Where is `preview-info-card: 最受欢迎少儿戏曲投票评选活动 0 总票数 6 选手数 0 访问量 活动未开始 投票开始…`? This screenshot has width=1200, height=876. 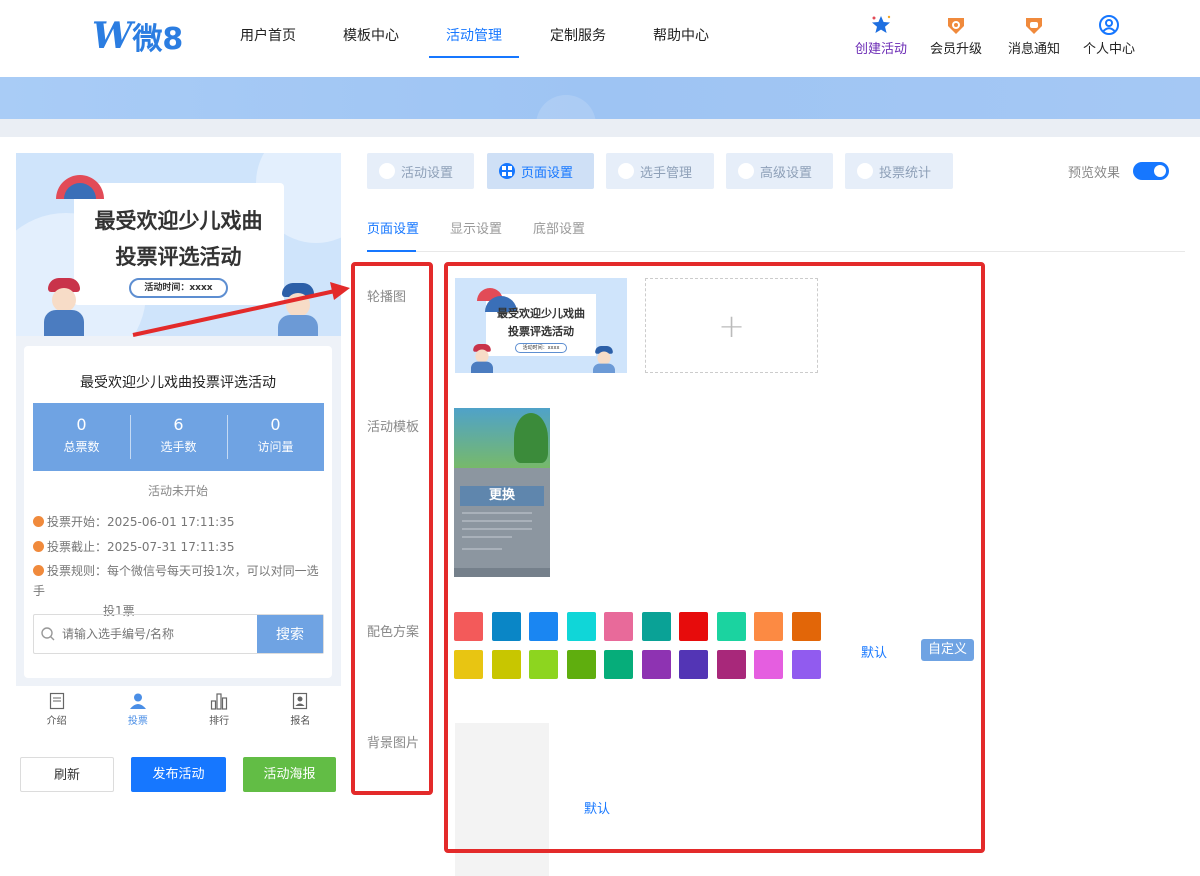 preview-info-card: 最受欢迎少儿戏曲投票评选活动 0 总票数 6 选手数 0 访问量 活动未开始 投票开始… is located at coordinates (178, 512).